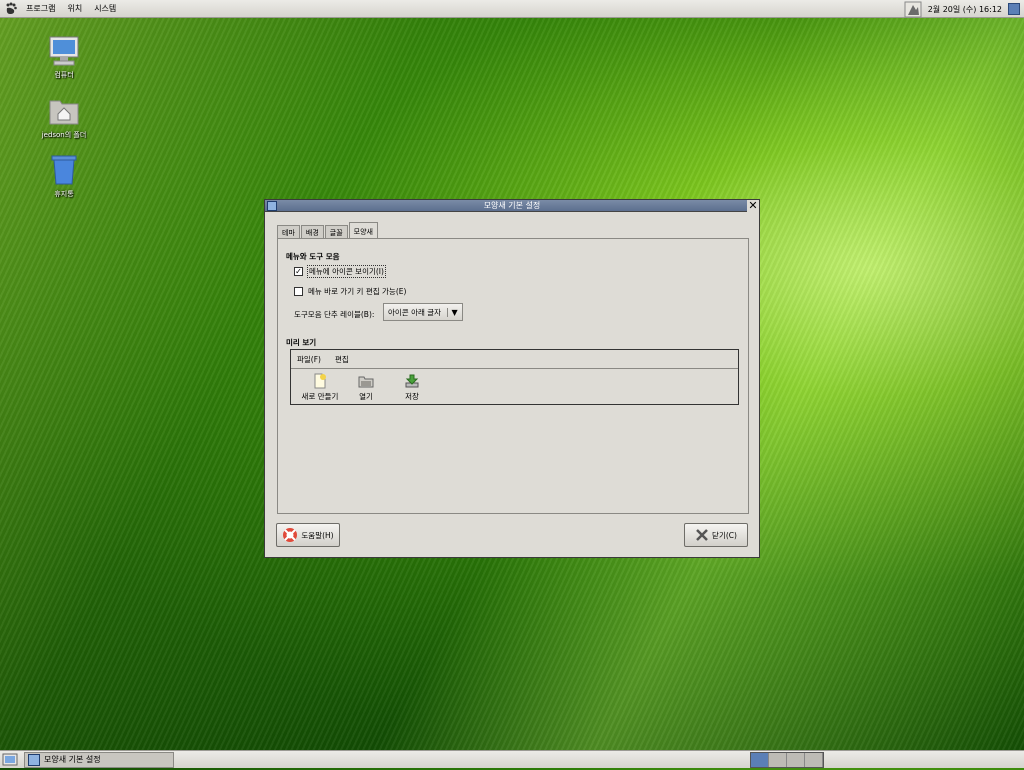 Image resolution: width=1024 pixels, height=770 pixels. I want to click on trash-icon, so click(64, 170).